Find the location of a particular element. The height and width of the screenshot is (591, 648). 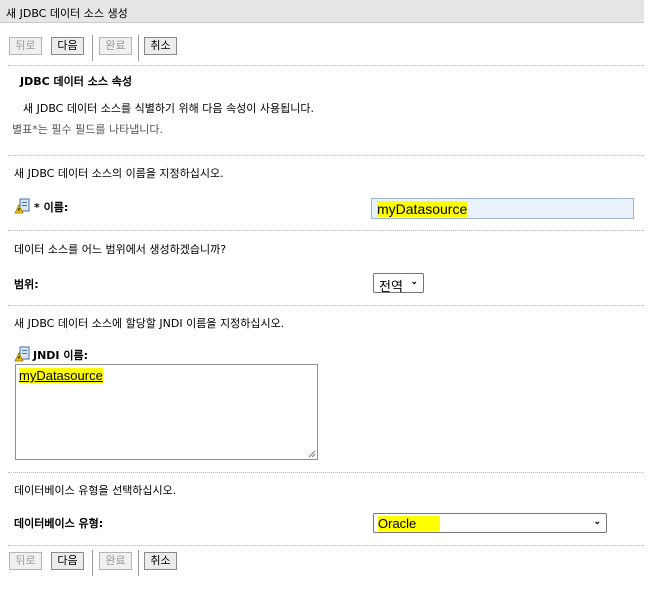

name-input: myDatasource is located at coordinates (502, 208).